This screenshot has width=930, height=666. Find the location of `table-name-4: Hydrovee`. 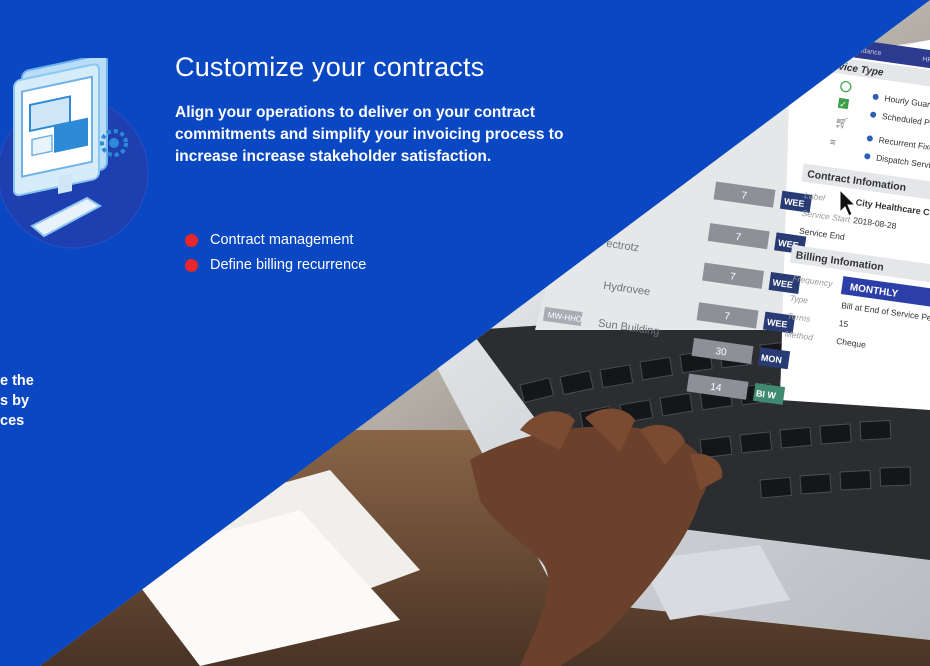

table-name-4: Hydrovee is located at coordinates (627, 289).